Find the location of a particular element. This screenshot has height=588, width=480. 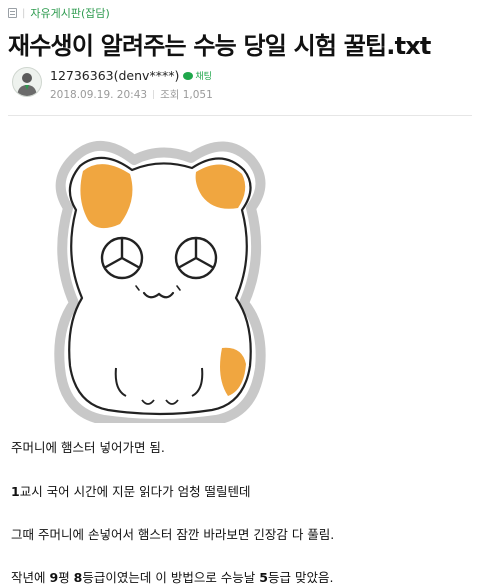

post-title: 재수생이 알려주는 수능 당일 시험 꿀팁.txt is located at coordinates (219, 46).